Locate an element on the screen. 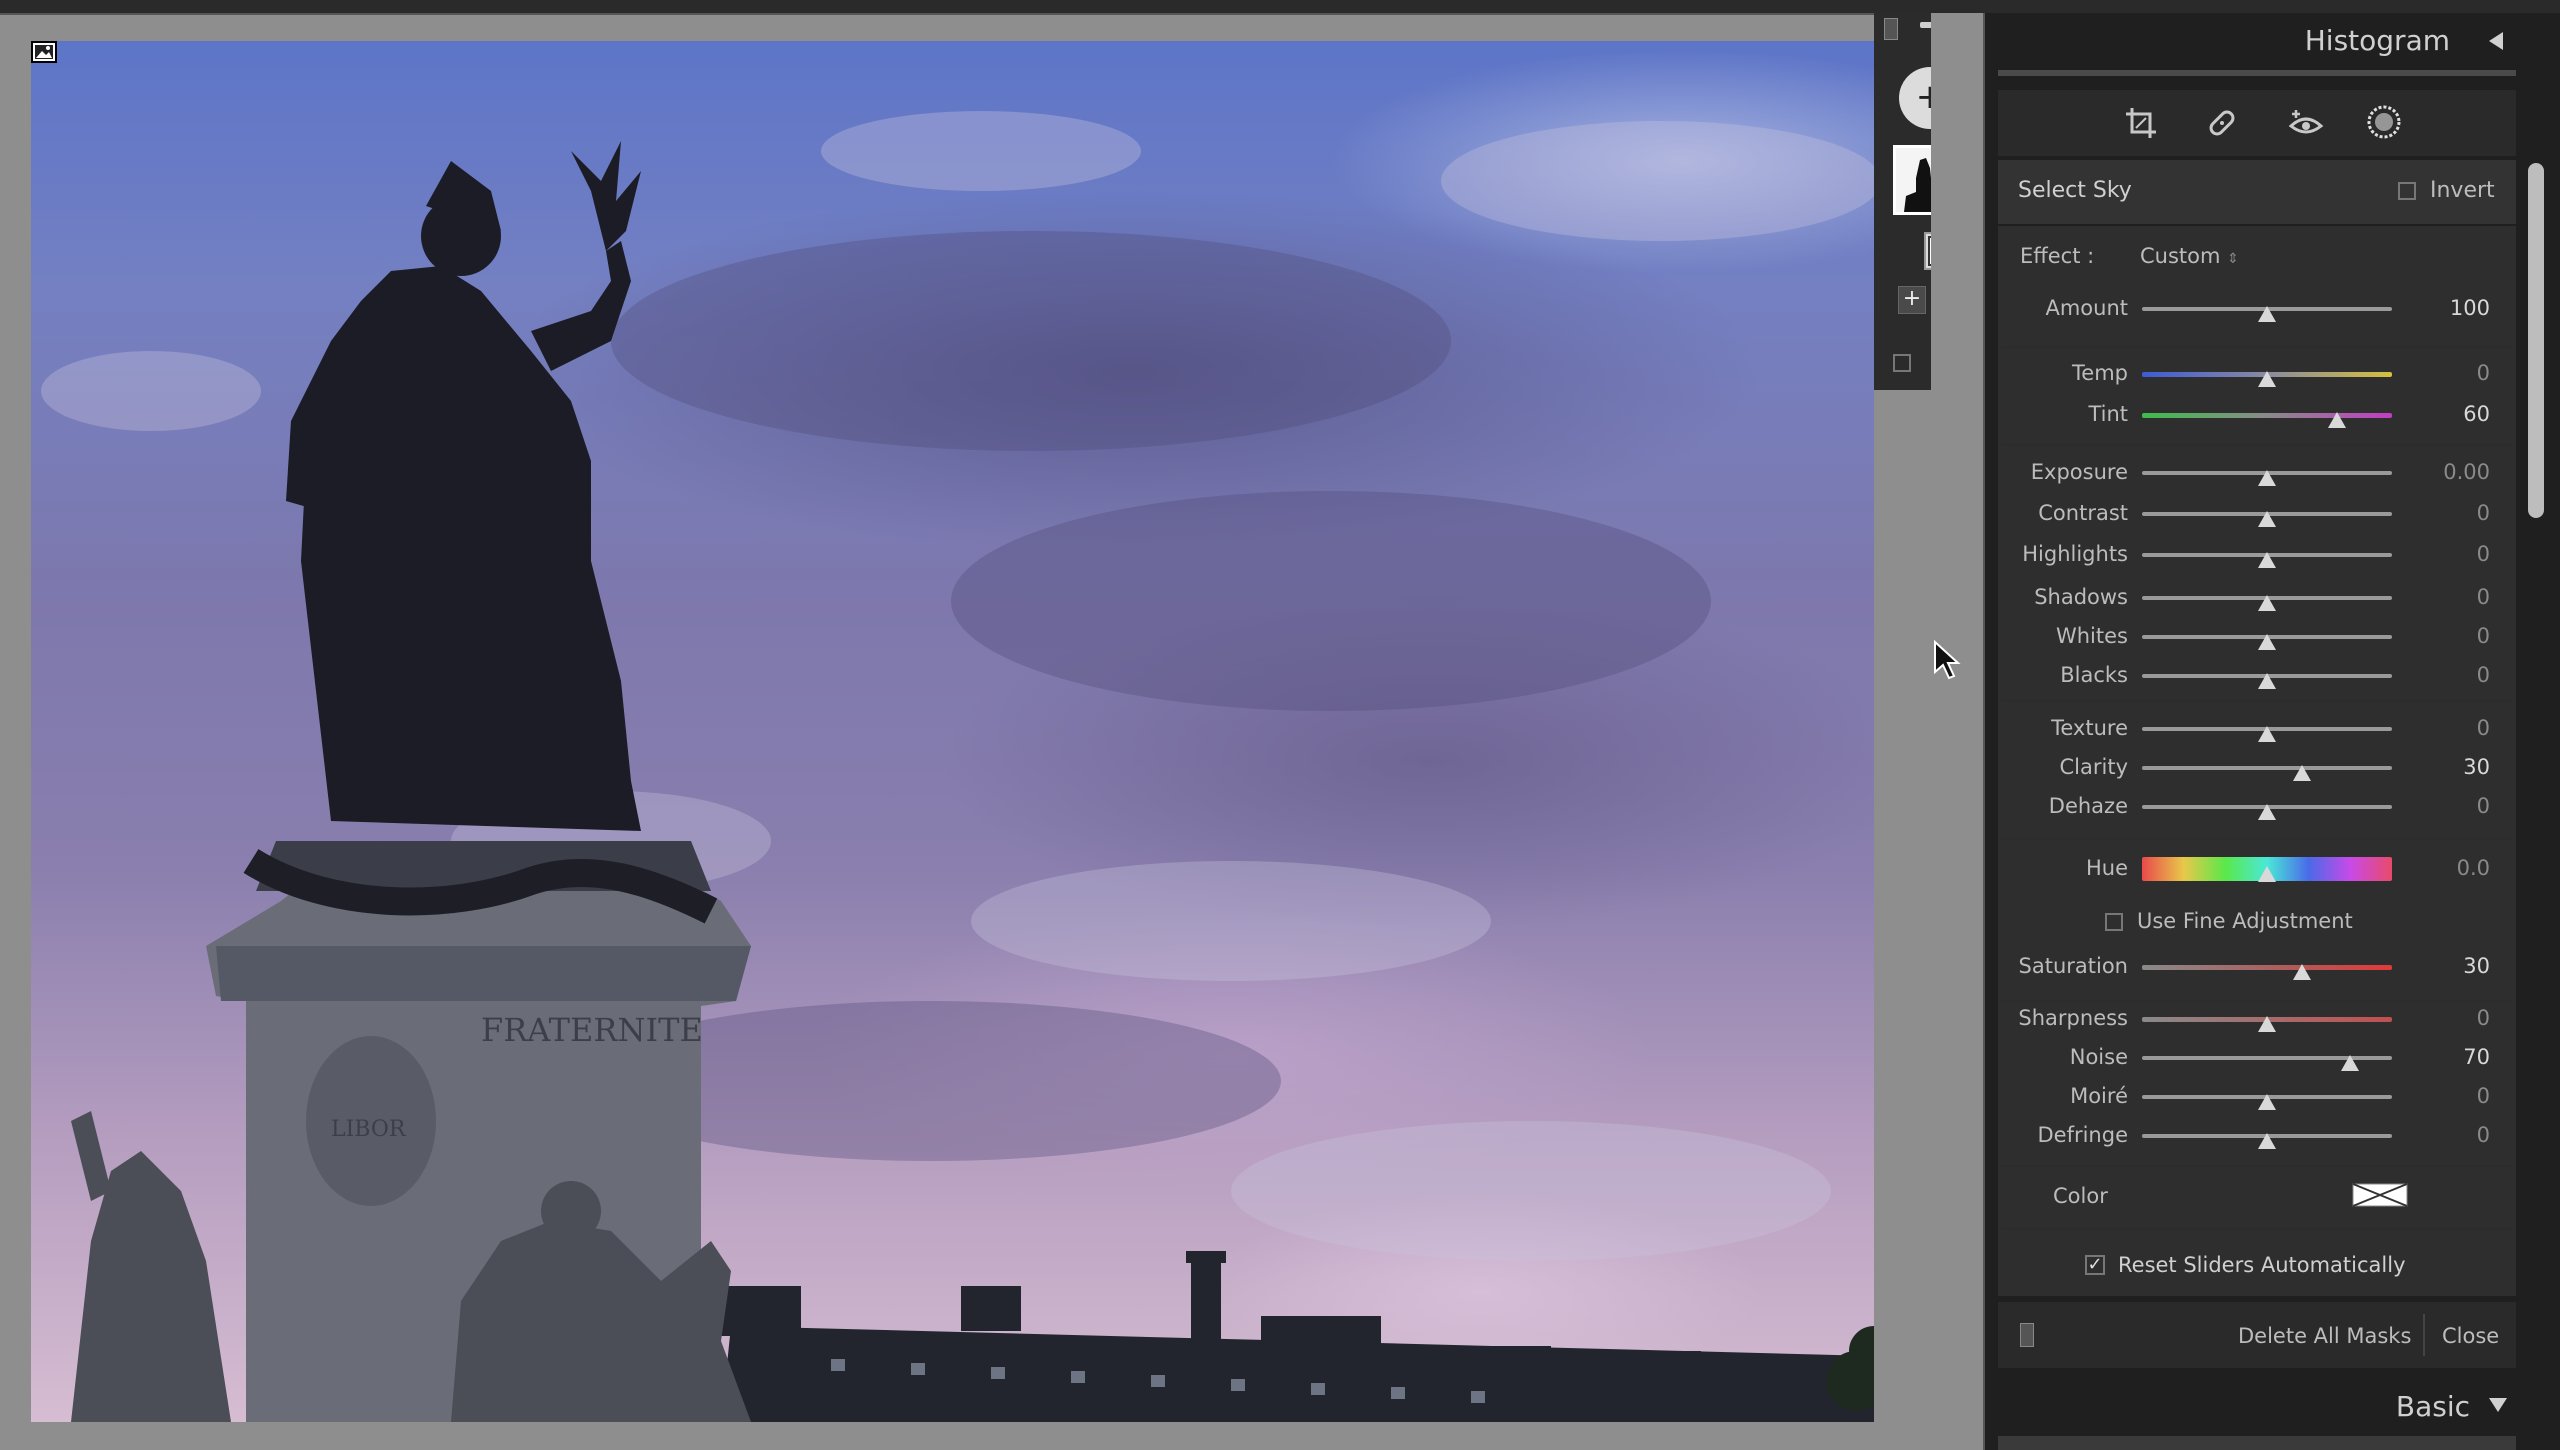 Image resolution: width=2560 pixels, height=1450 pixels. effect-preset-value: Custom is located at coordinates (2180, 256).